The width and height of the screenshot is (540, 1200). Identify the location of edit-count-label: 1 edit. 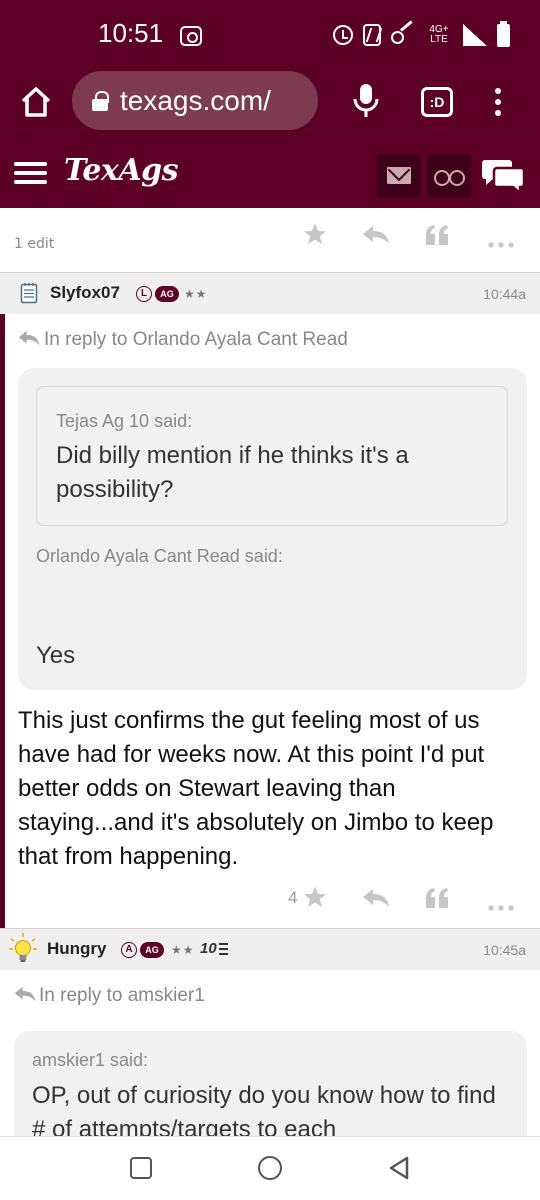
(34, 244).